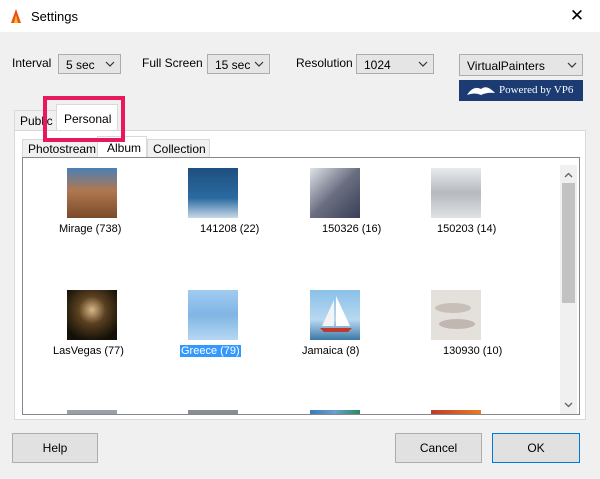 The height and width of the screenshot is (479, 600). What do you see at coordinates (438, 448) in the screenshot?
I see `cancel-button: Cancel` at bounding box center [438, 448].